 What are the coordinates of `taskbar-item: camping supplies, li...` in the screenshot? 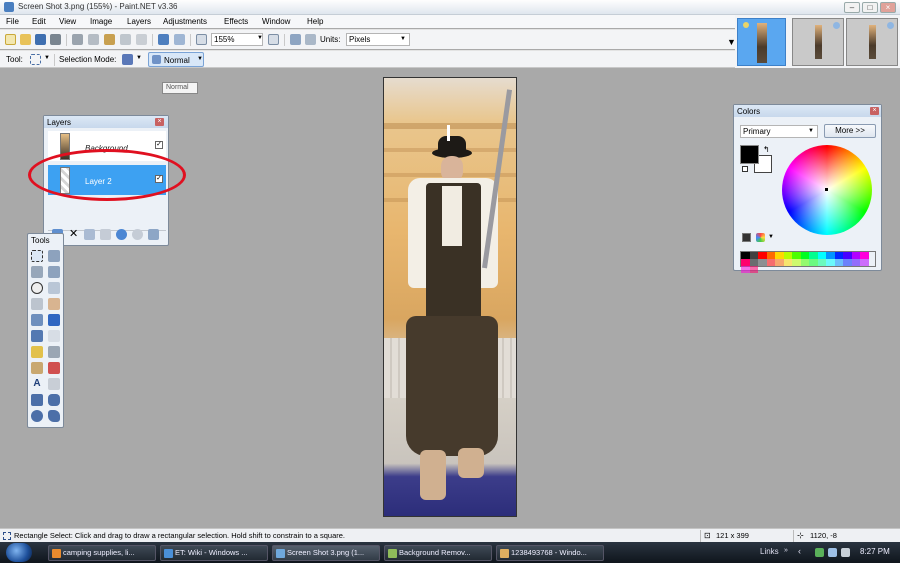 It's located at (102, 553).